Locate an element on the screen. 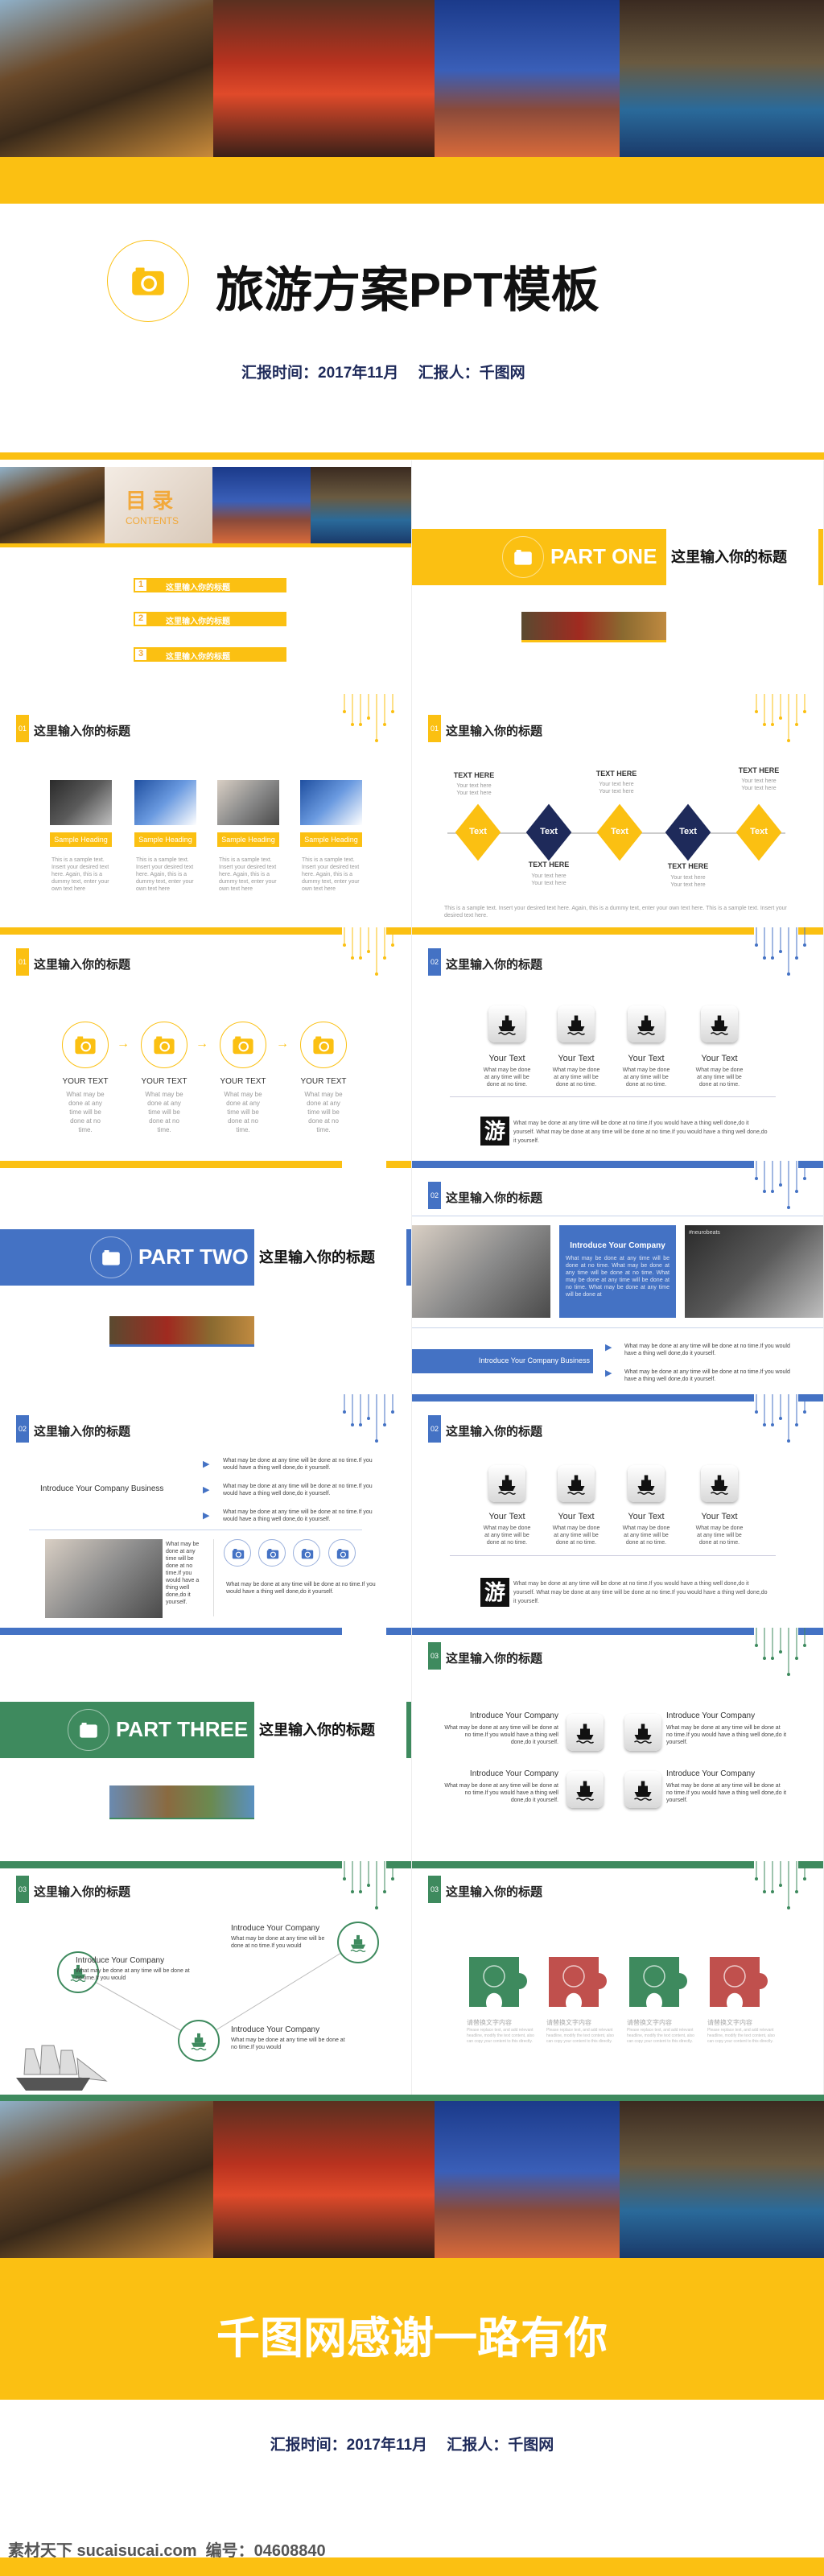  slide-part-two: PART TWO 这里输入你的标题 is located at coordinates (206, 1277).